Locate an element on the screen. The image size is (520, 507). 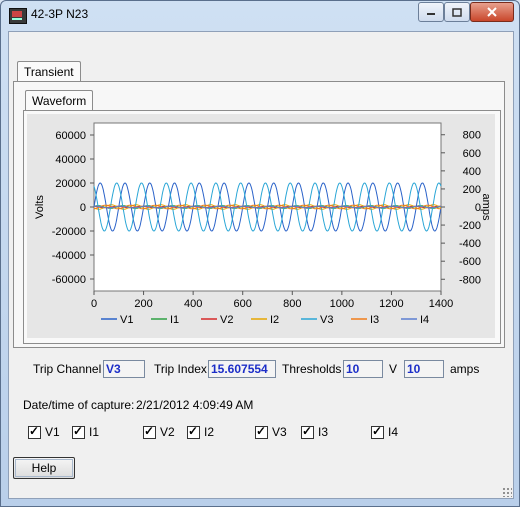
checkbox-i2 is located at coordinates (193, 431).